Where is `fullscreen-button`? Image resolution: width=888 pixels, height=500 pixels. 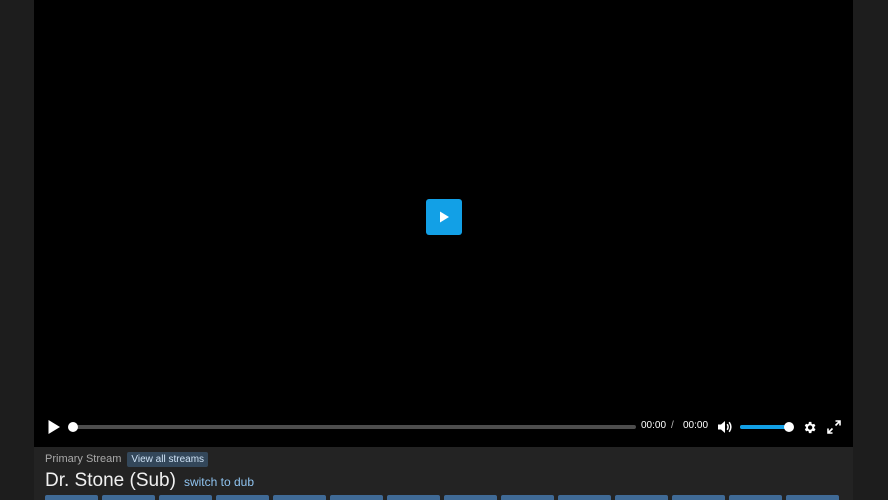
fullscreen-button is located at coordinates (833, 426).